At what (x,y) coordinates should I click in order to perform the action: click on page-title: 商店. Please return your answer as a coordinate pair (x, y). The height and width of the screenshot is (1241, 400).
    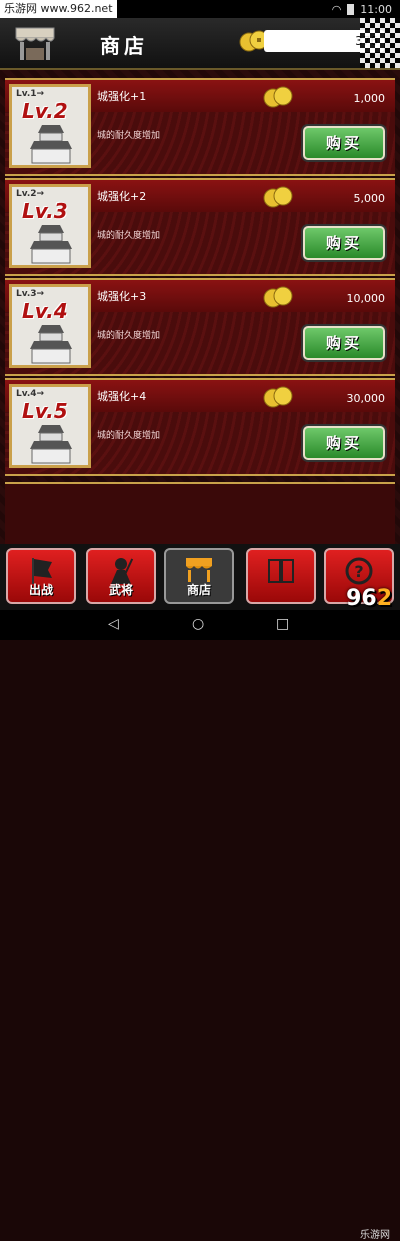
    Looking at the image, I should click on (124, 46).